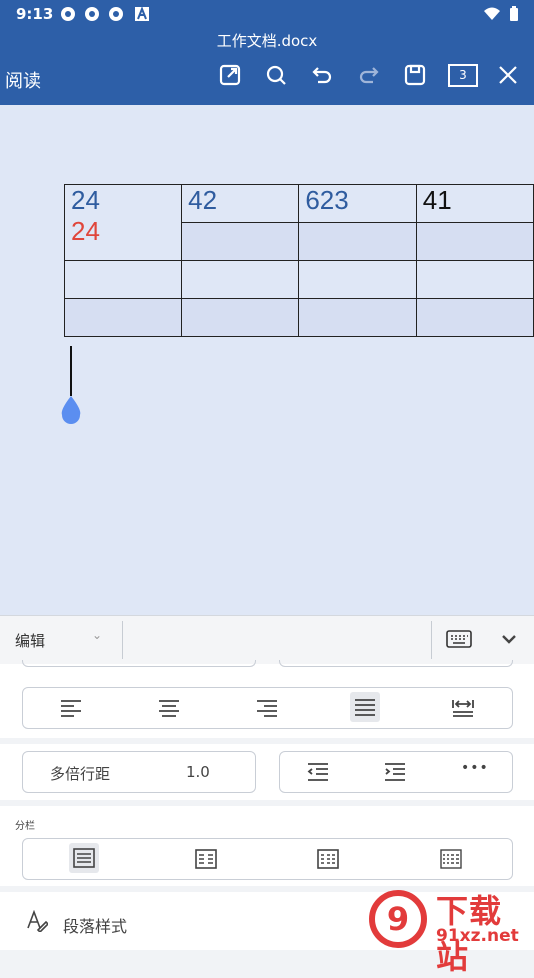 The image size is (534, 978). Describe the element at coordinates (459, 639) in the screenshot. I see `keyboard-icon` at that location.